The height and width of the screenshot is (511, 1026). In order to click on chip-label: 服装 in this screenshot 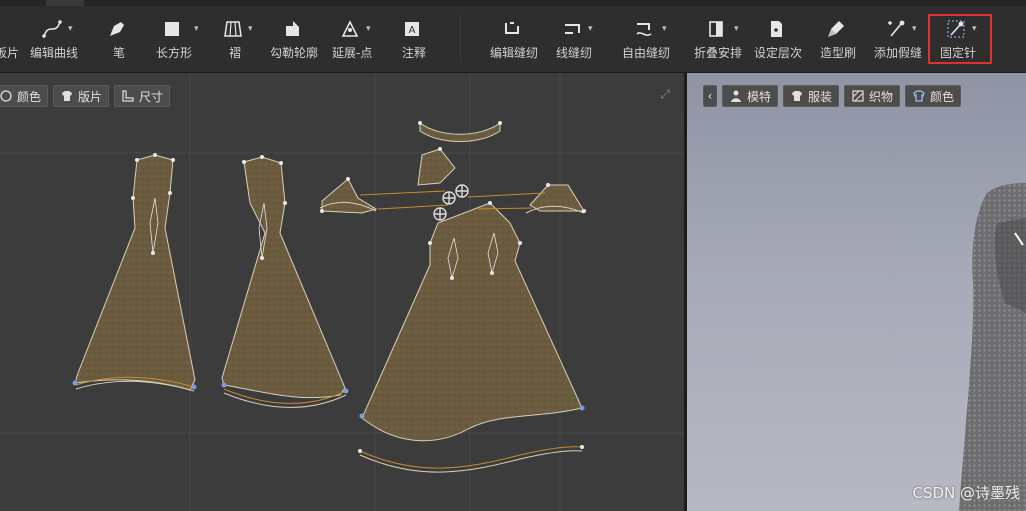, I will do `click(820, 96)`.